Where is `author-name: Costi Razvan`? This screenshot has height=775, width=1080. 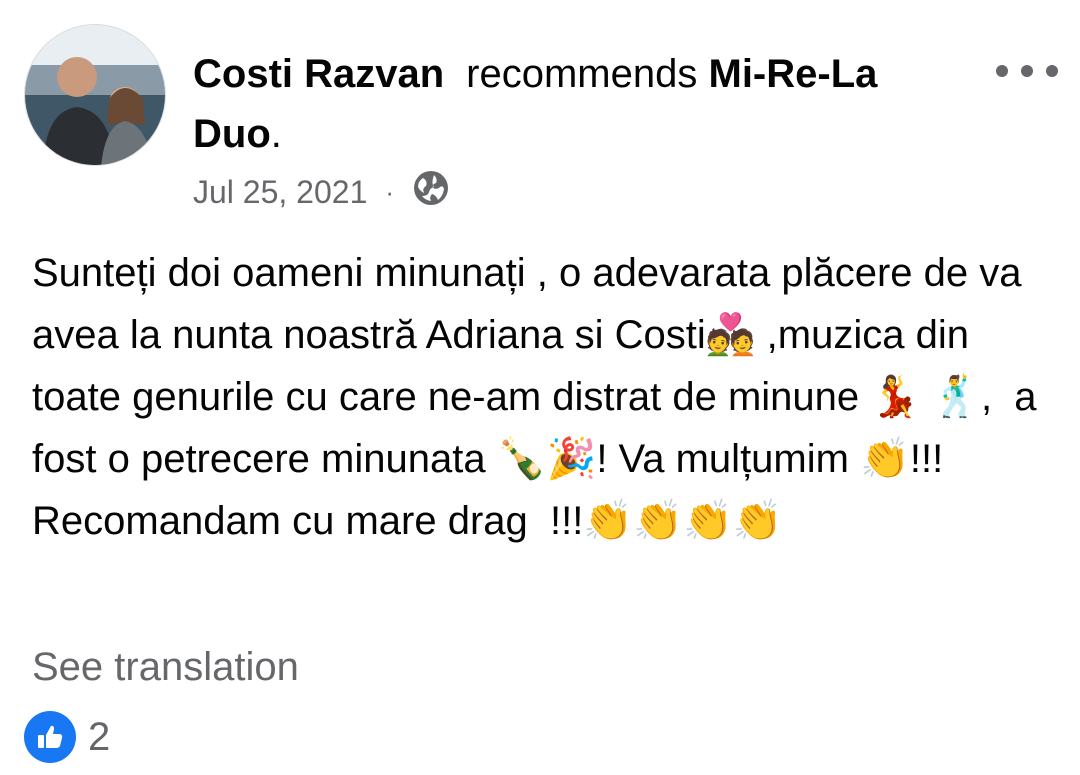 author-name: Costi Razvan is located at coordinates (318, 74).